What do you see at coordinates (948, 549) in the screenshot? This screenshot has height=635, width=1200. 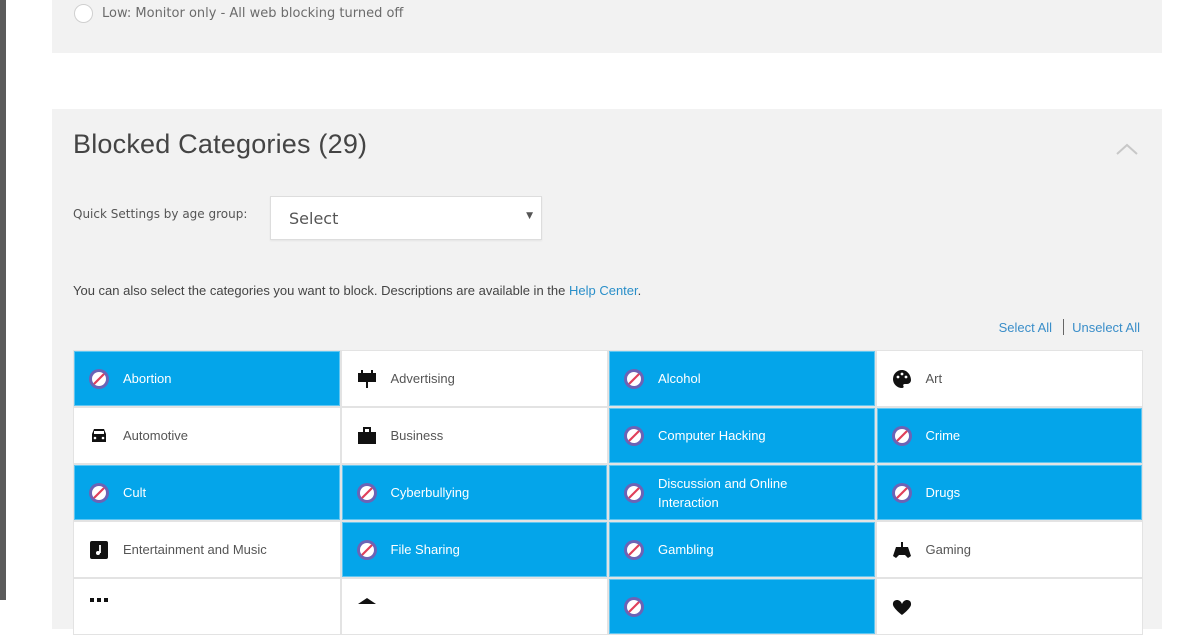 I see `category-label: Gaming` at bounding box center [948, 549].